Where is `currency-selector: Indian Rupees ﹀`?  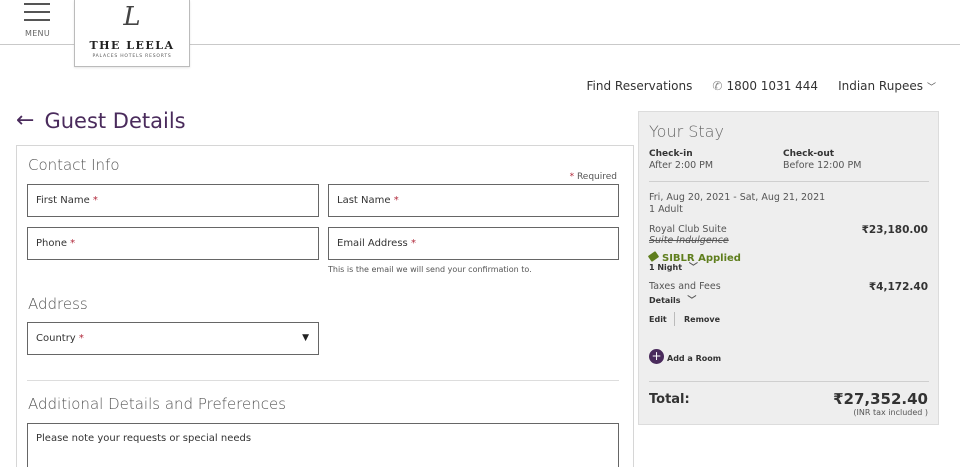
currency-selector: Indian Rupees ﹀ is located at coordinates (887, 86).